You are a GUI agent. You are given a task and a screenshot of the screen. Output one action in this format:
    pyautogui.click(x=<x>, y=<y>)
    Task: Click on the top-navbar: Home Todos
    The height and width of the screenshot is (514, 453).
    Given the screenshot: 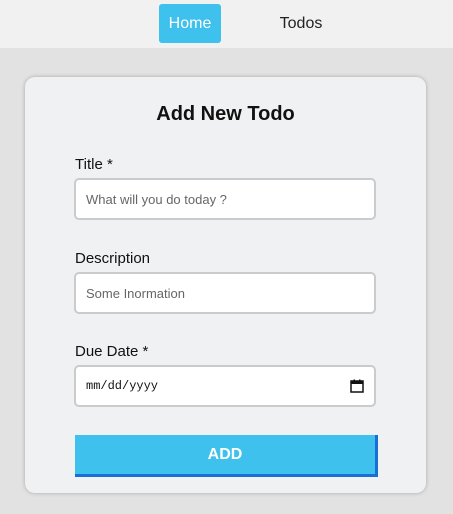 What is the action you would take?
    pyautogui.click(x=226, y=24)
    